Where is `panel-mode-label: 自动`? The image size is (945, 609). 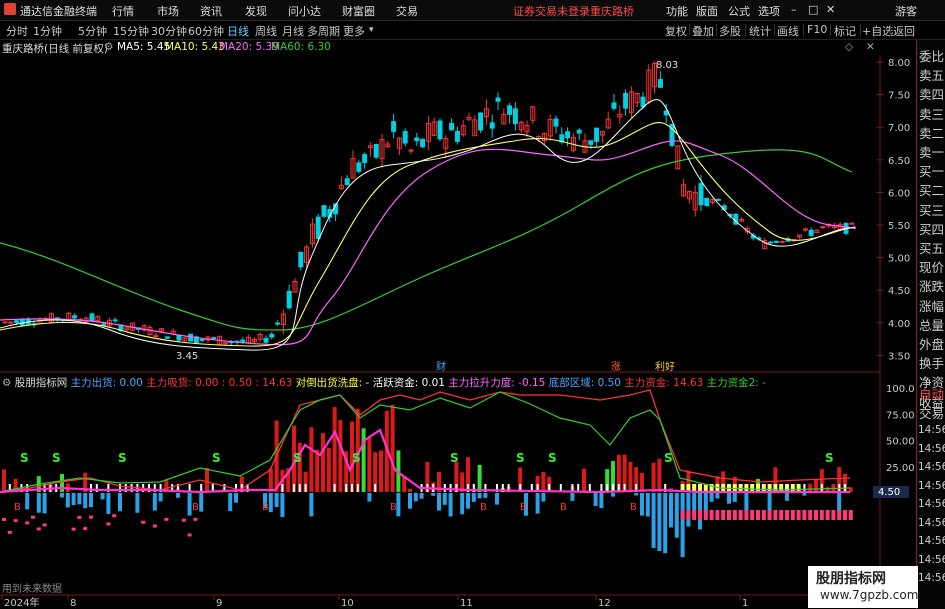
panel-mode-label: 自动 is located at coordinates (931, 393).